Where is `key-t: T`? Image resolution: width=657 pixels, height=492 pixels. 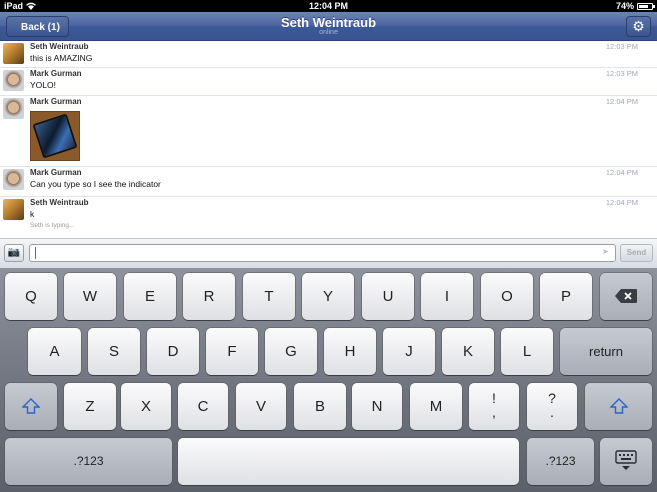
key-t: T is located at coordinates (269, 296).